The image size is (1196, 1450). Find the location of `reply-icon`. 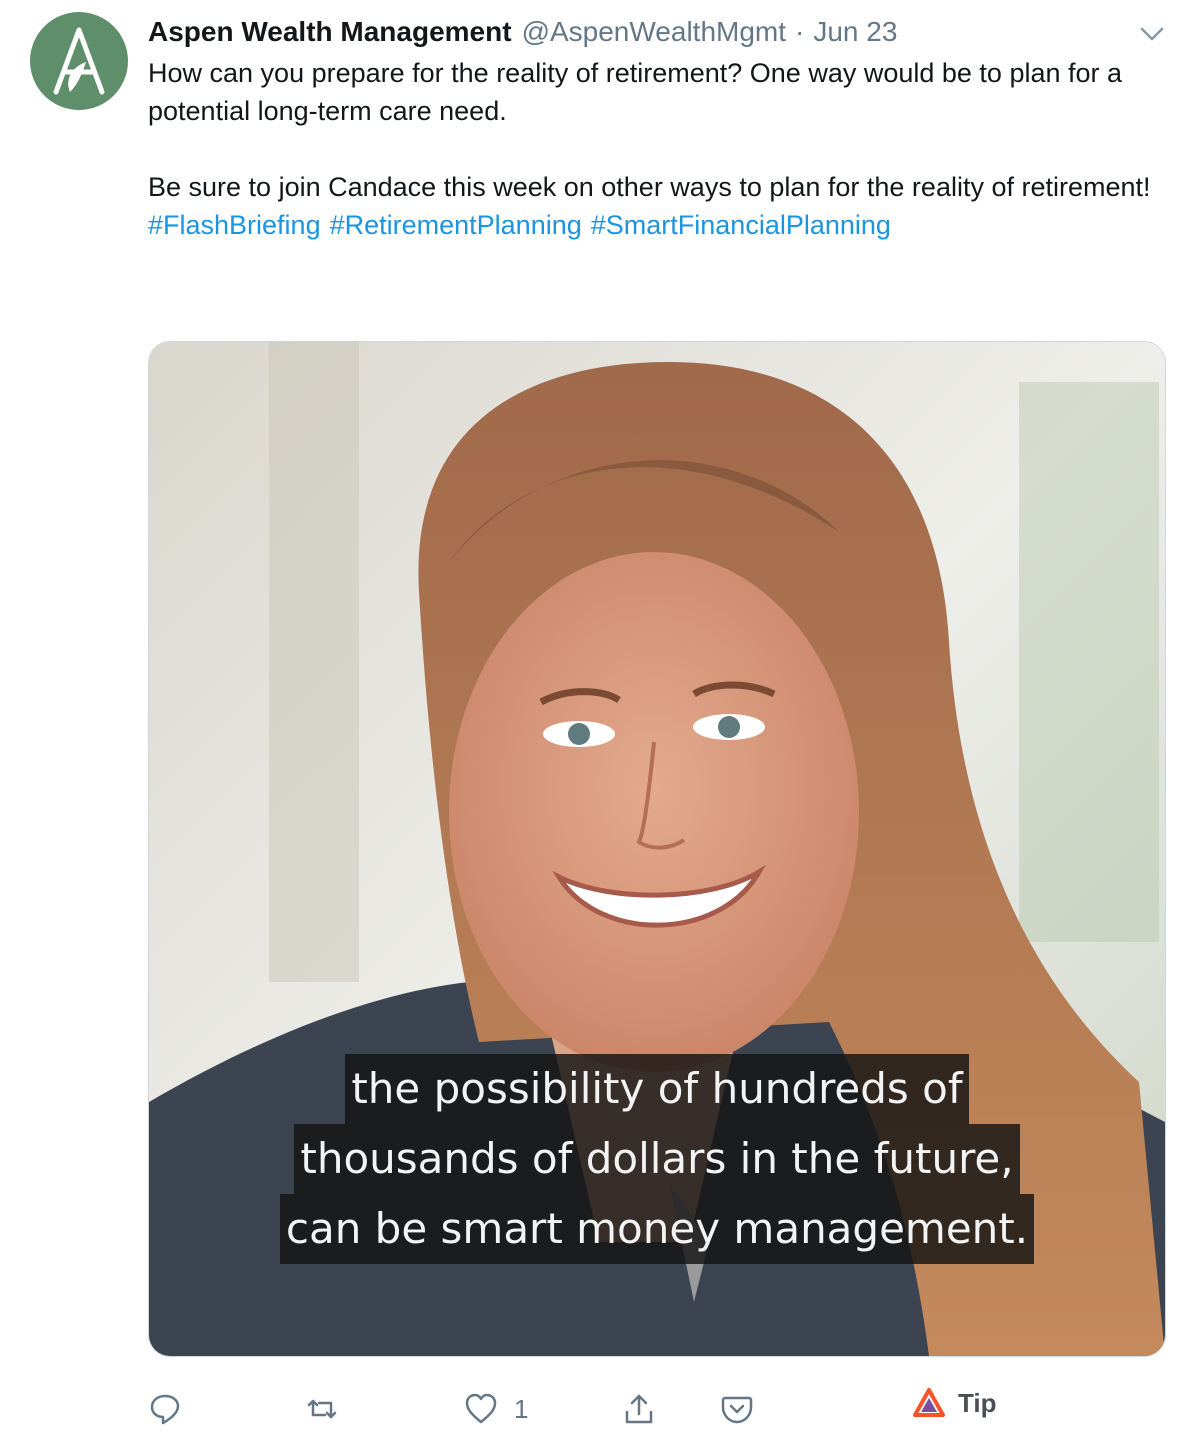

reply-icon is located at coordinates (165, 1409).